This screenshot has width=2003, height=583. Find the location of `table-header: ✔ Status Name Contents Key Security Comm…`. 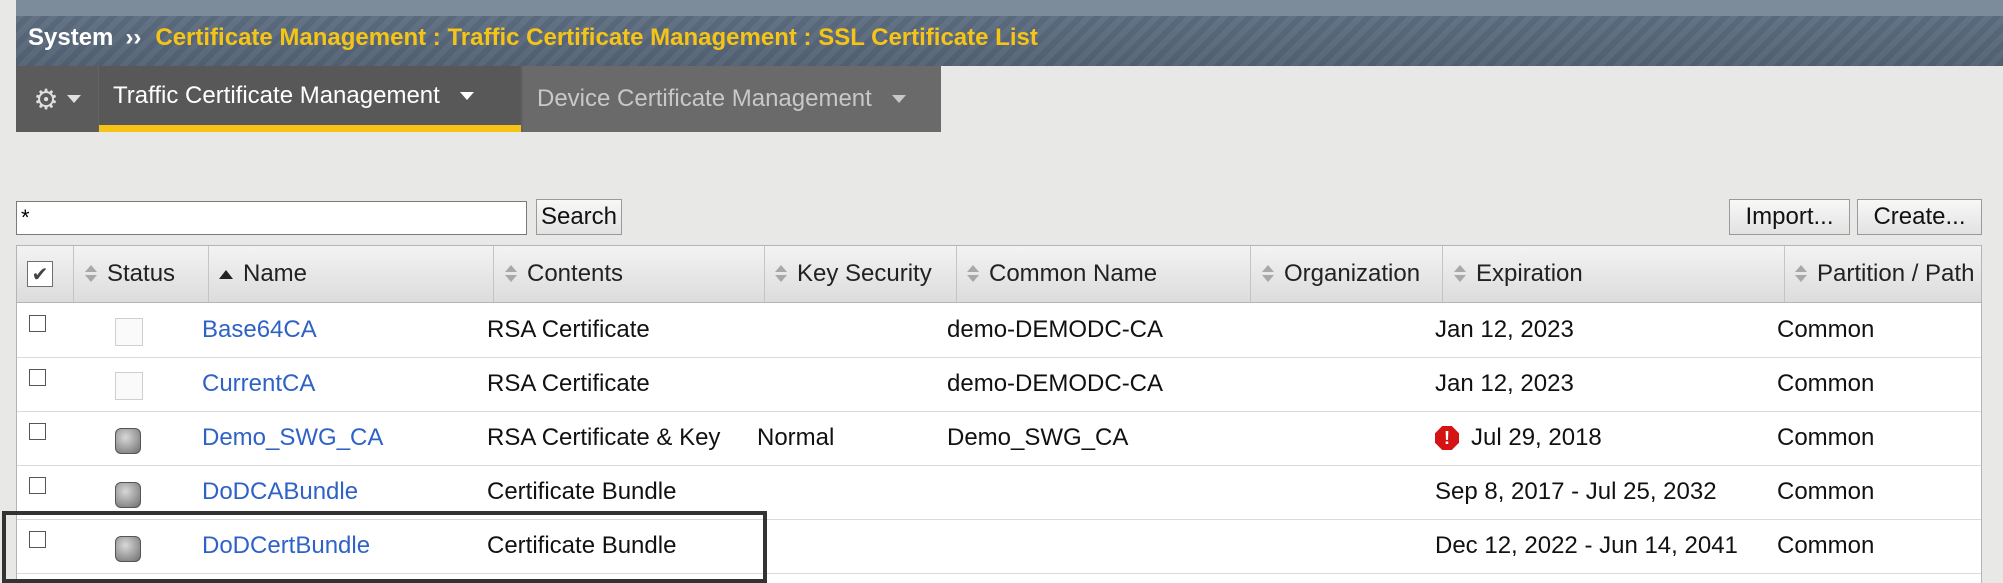

table-header: ✔ Status Name Contents Key Security Comm… is located at coordinates (999, 274).